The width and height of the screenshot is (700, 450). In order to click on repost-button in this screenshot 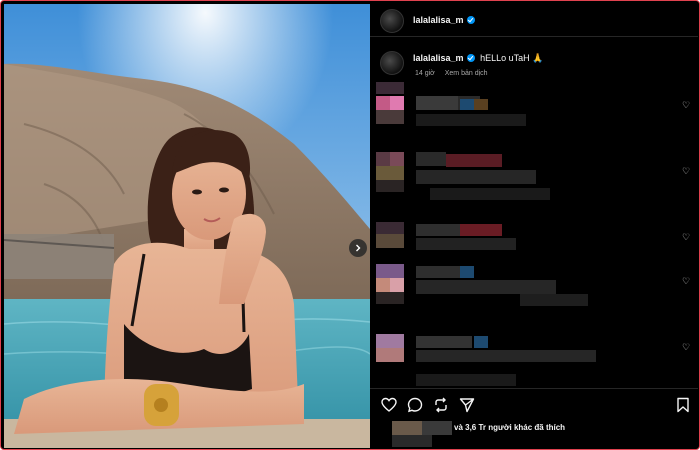, I will do `click(441, 405)`.